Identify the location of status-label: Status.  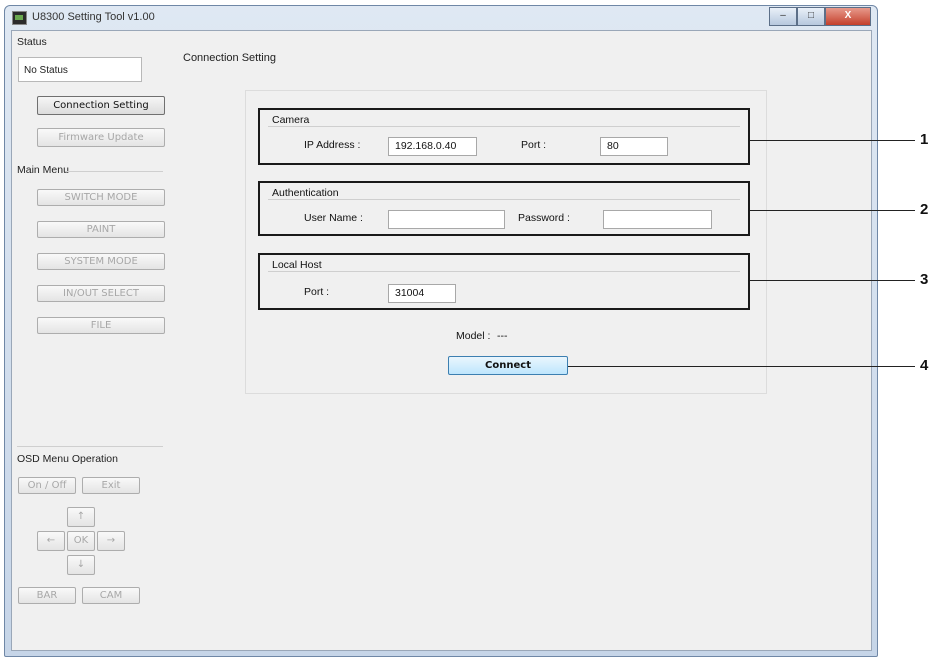
(32, 42).